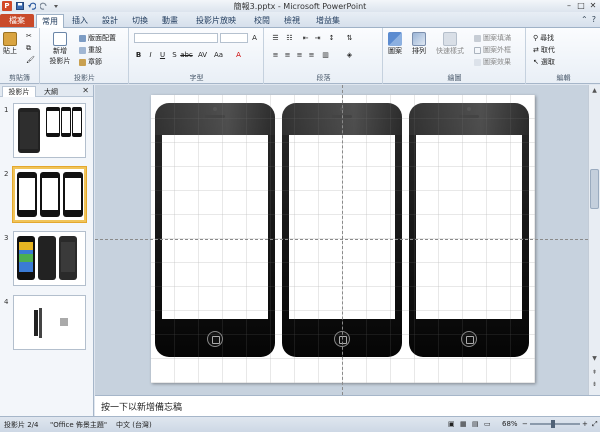  I want to click on minimize-ribbon-icon: ⌃, so click(584, 19).